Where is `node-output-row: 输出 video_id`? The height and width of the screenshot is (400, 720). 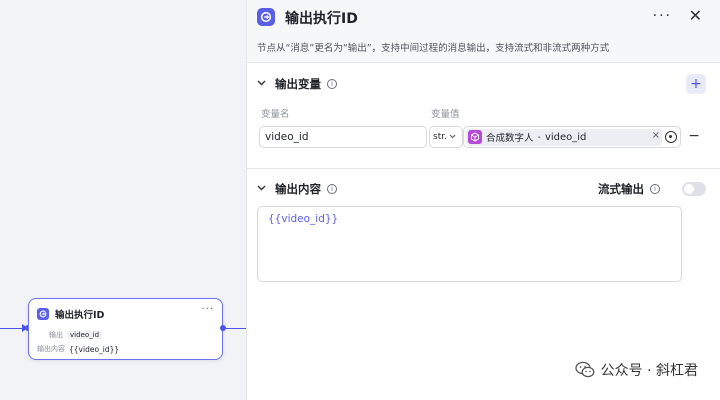
node-output-row: 输出 video_id is located at coordinates (76, 335).